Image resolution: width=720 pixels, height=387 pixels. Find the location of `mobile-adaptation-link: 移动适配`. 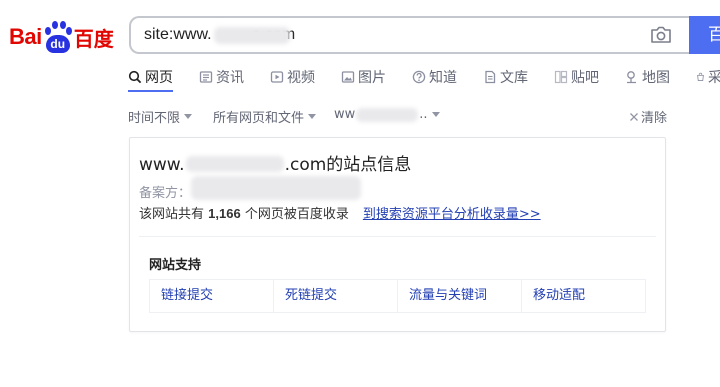

mobile-adaptation-link: 移动适配 is located at coordinates (583, 296).